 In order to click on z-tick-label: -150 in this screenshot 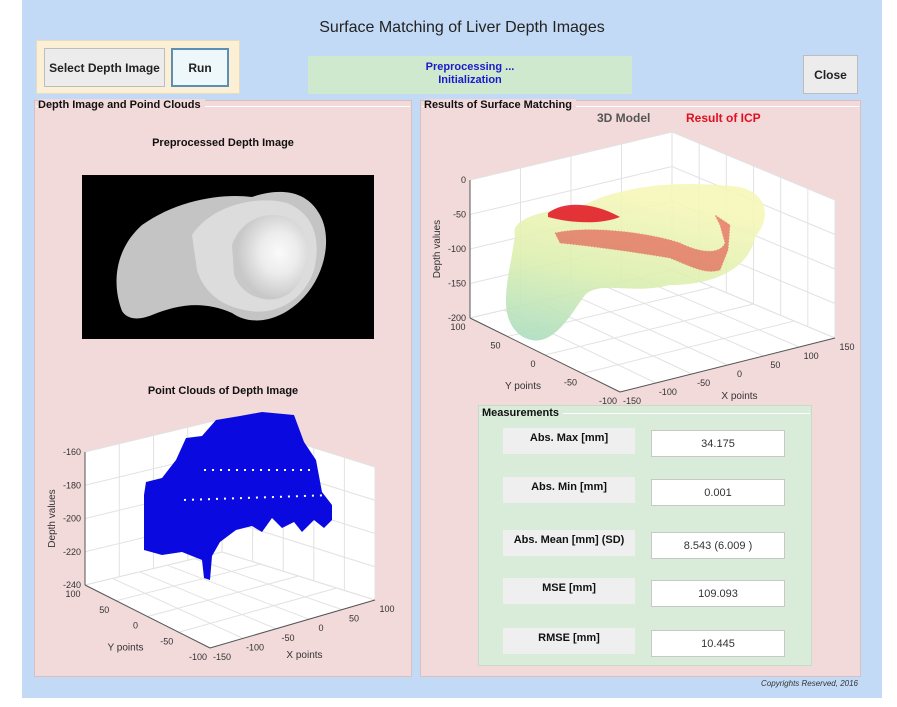, I will do `click(457, 284)`.